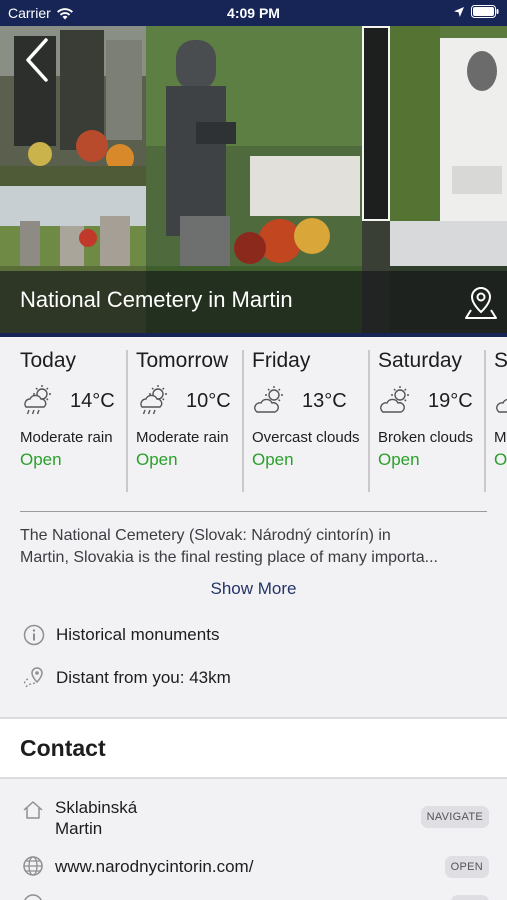  I want to click on forecast-temp: 10°C, so click(208, 400).